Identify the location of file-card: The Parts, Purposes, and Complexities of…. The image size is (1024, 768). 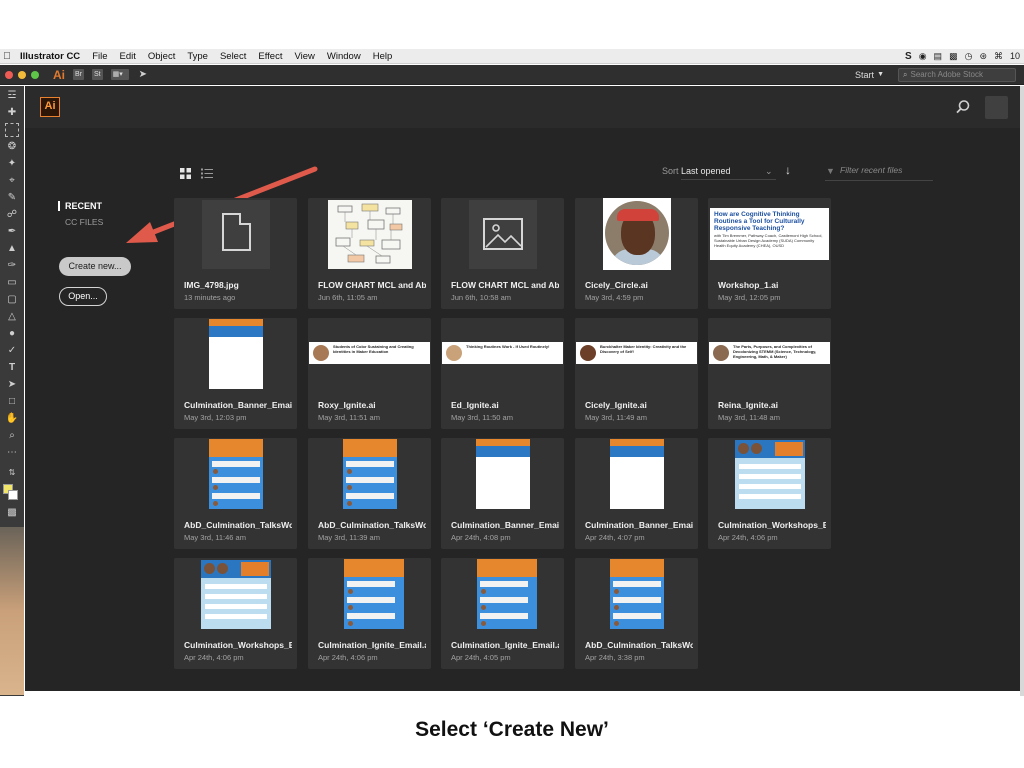
(769, 373).